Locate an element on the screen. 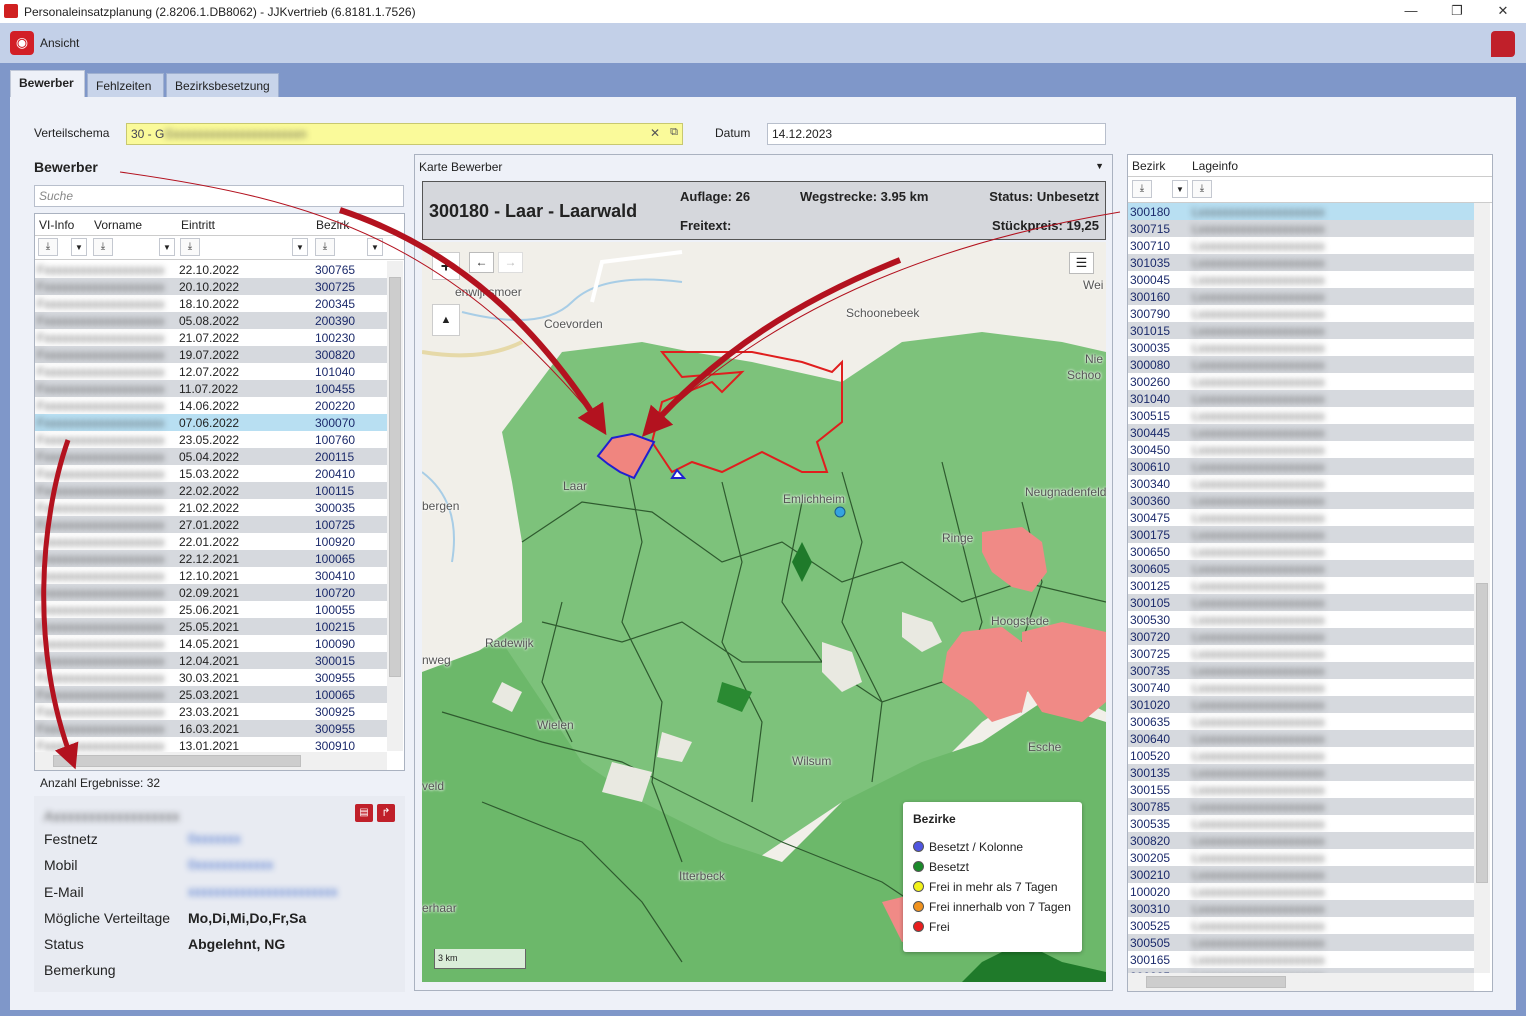 This screenshot has height=1016, width=1526. list-item: 300260 Lxxxxxxxxxxxxxxxxxxxxx is located at coordinates (1301, 381).